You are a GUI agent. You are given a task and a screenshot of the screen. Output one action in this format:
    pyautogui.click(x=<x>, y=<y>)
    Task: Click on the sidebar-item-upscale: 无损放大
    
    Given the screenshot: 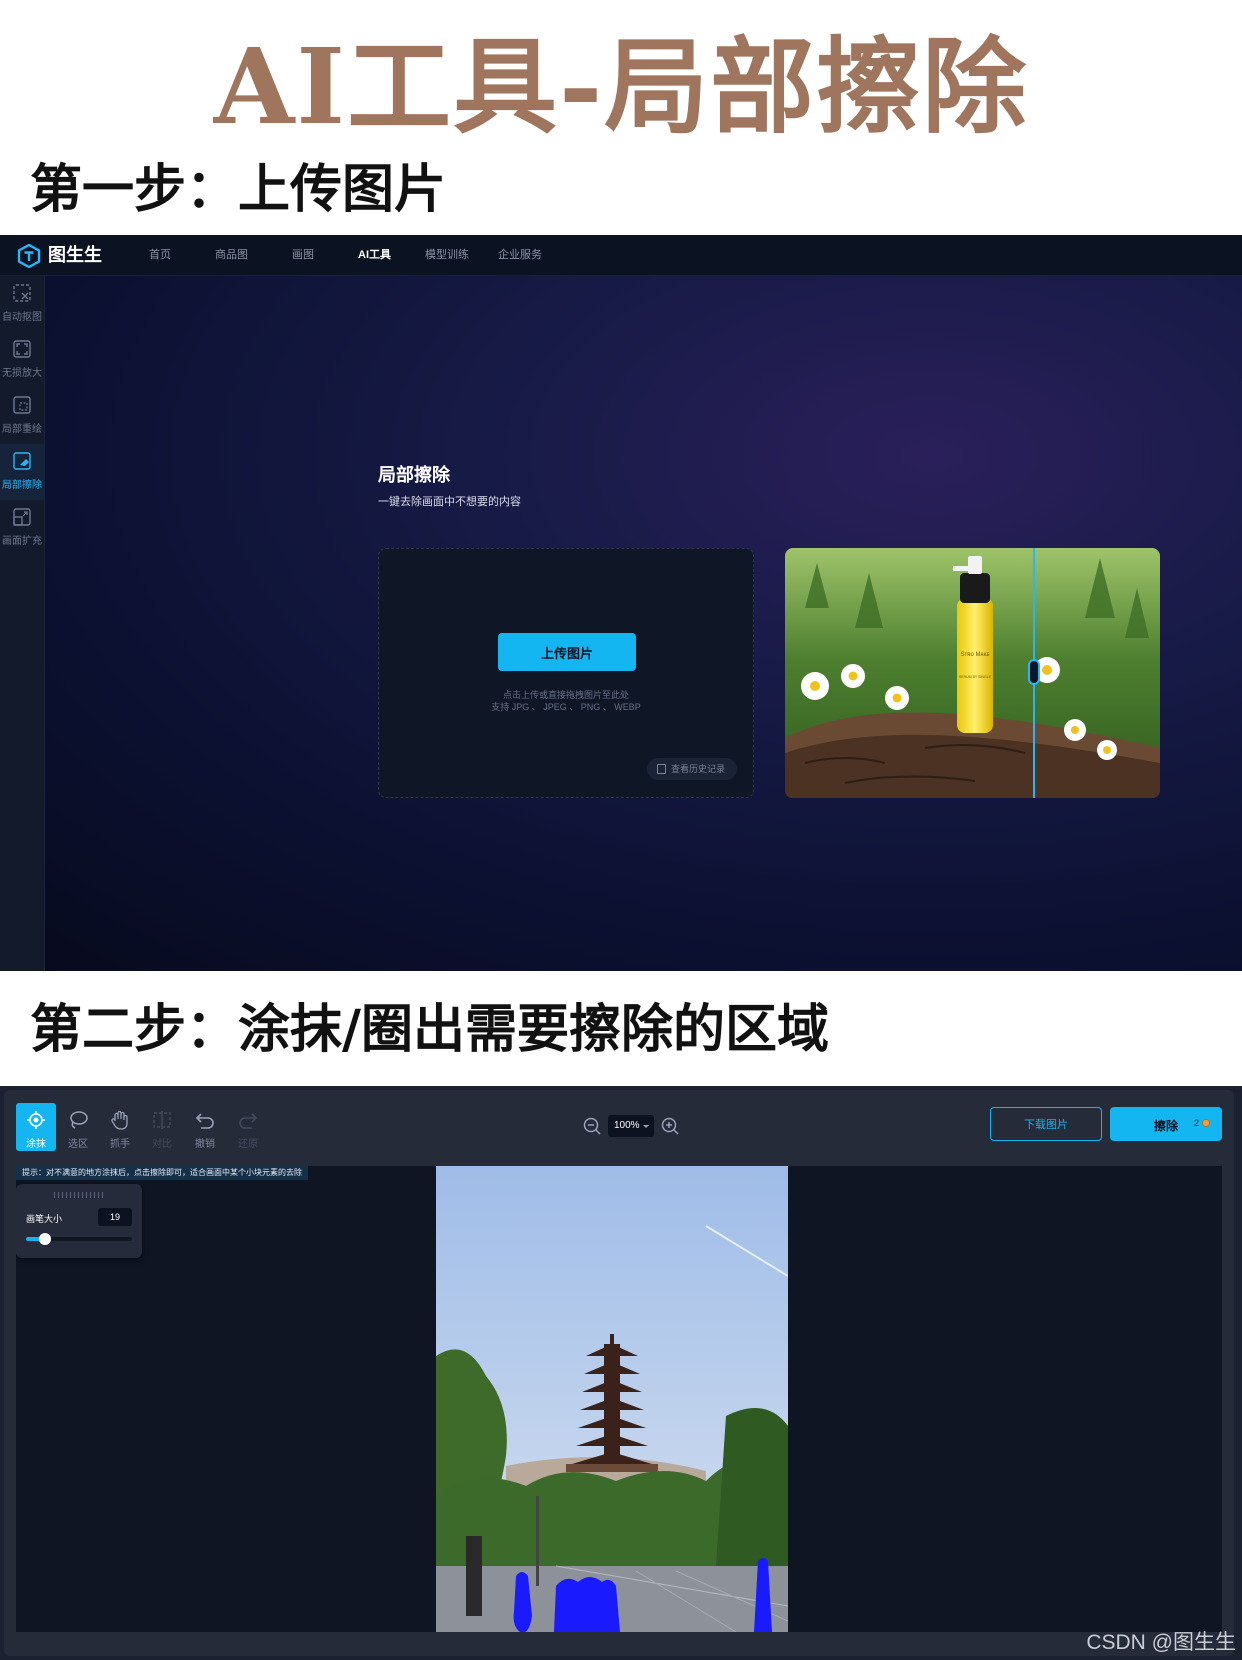 What is the action you would take?
    pyautogui.click(x=22, y=360)
    